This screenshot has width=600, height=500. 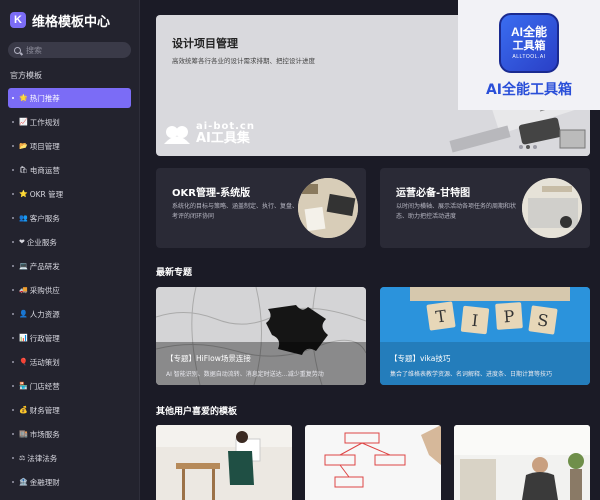 I want to click on topic-subtitle: AI 智能识别、数据自动流转、消息定时送达…减少重复劳动, so click(x=245, y=374).